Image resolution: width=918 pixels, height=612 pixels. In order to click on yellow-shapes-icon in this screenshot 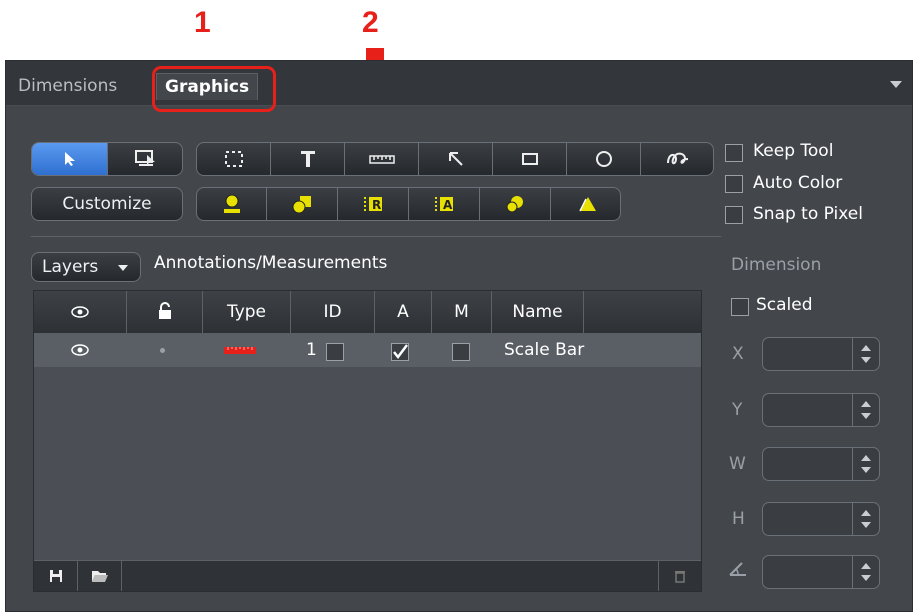, I will do `click(301, 205)`.